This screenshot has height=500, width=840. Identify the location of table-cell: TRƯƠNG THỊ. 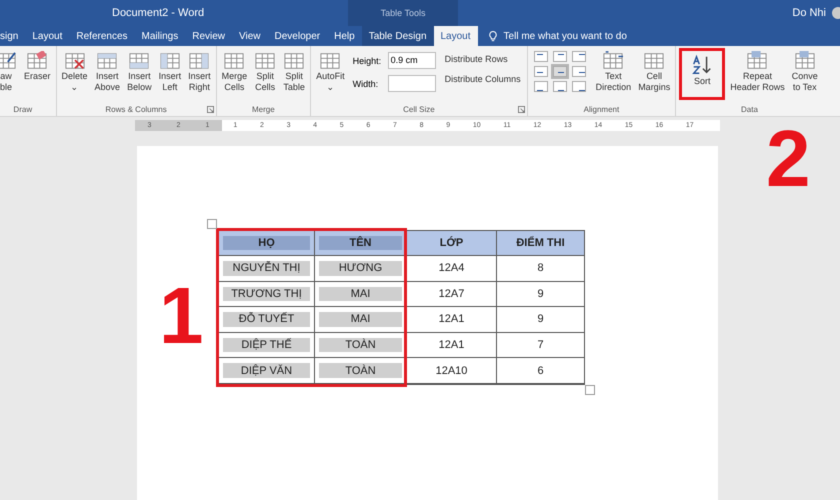
(266, 294).